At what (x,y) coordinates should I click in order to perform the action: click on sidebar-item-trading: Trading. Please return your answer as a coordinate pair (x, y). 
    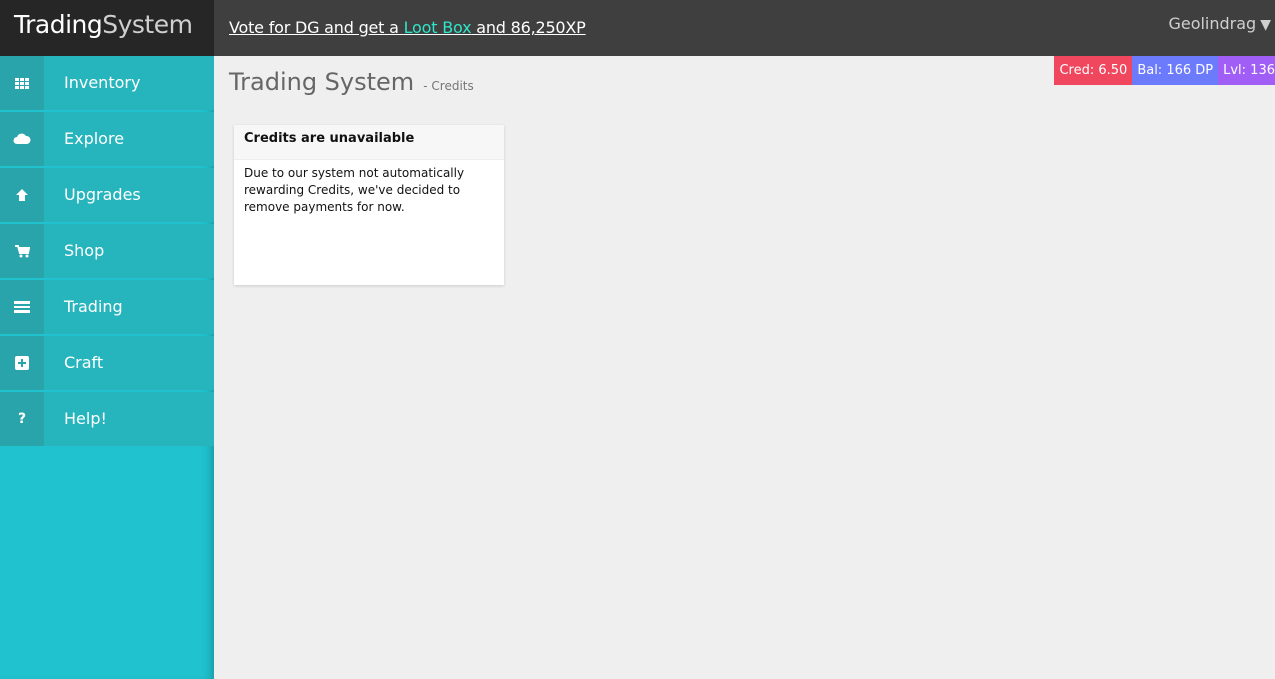
    Looking at the image, I should click on (107, 307).